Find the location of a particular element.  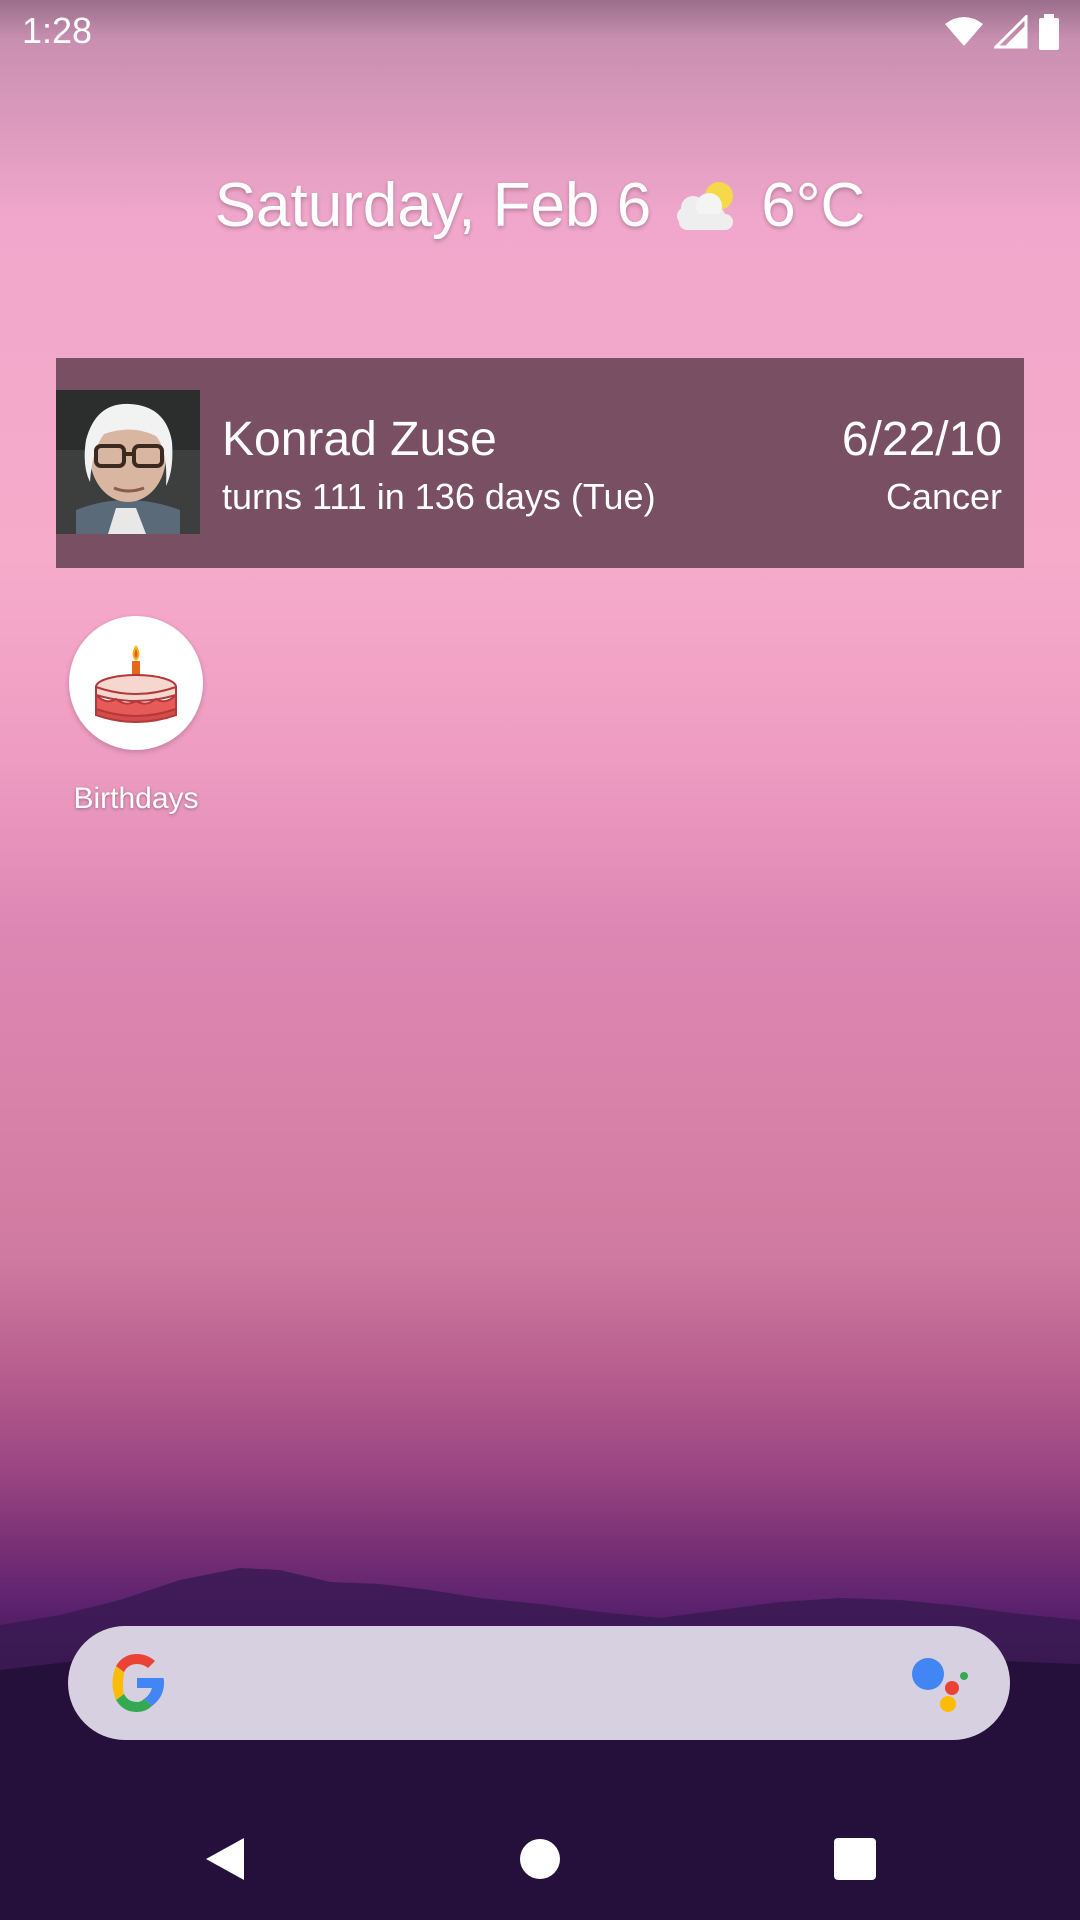

person-photo is located at coordinates (128, 462).